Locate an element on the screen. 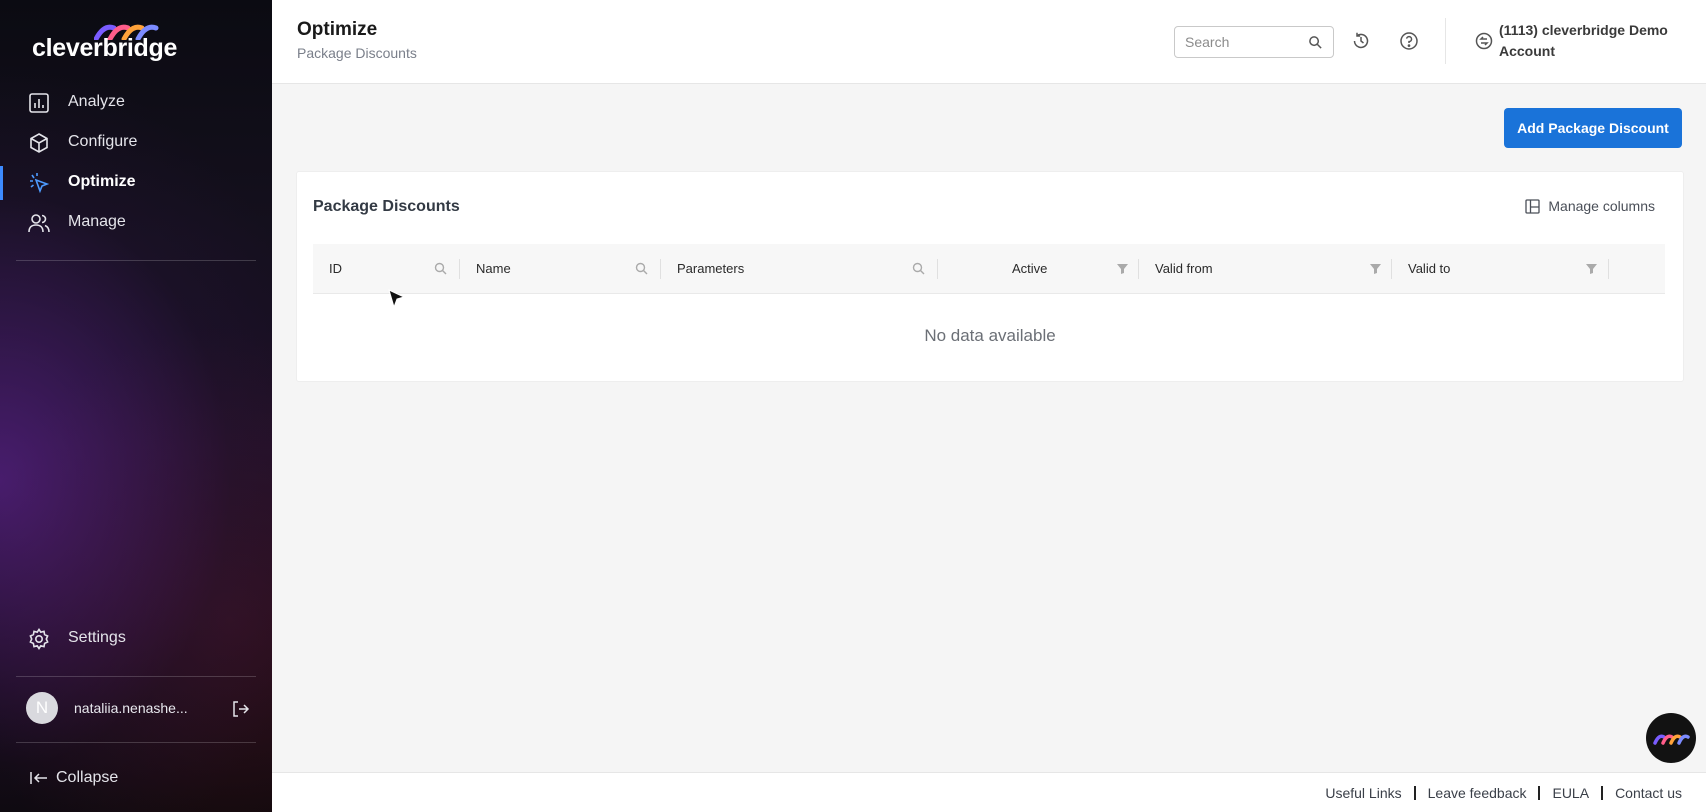  sidebar-item-manage: Manage is located at coordinates (136, 222).